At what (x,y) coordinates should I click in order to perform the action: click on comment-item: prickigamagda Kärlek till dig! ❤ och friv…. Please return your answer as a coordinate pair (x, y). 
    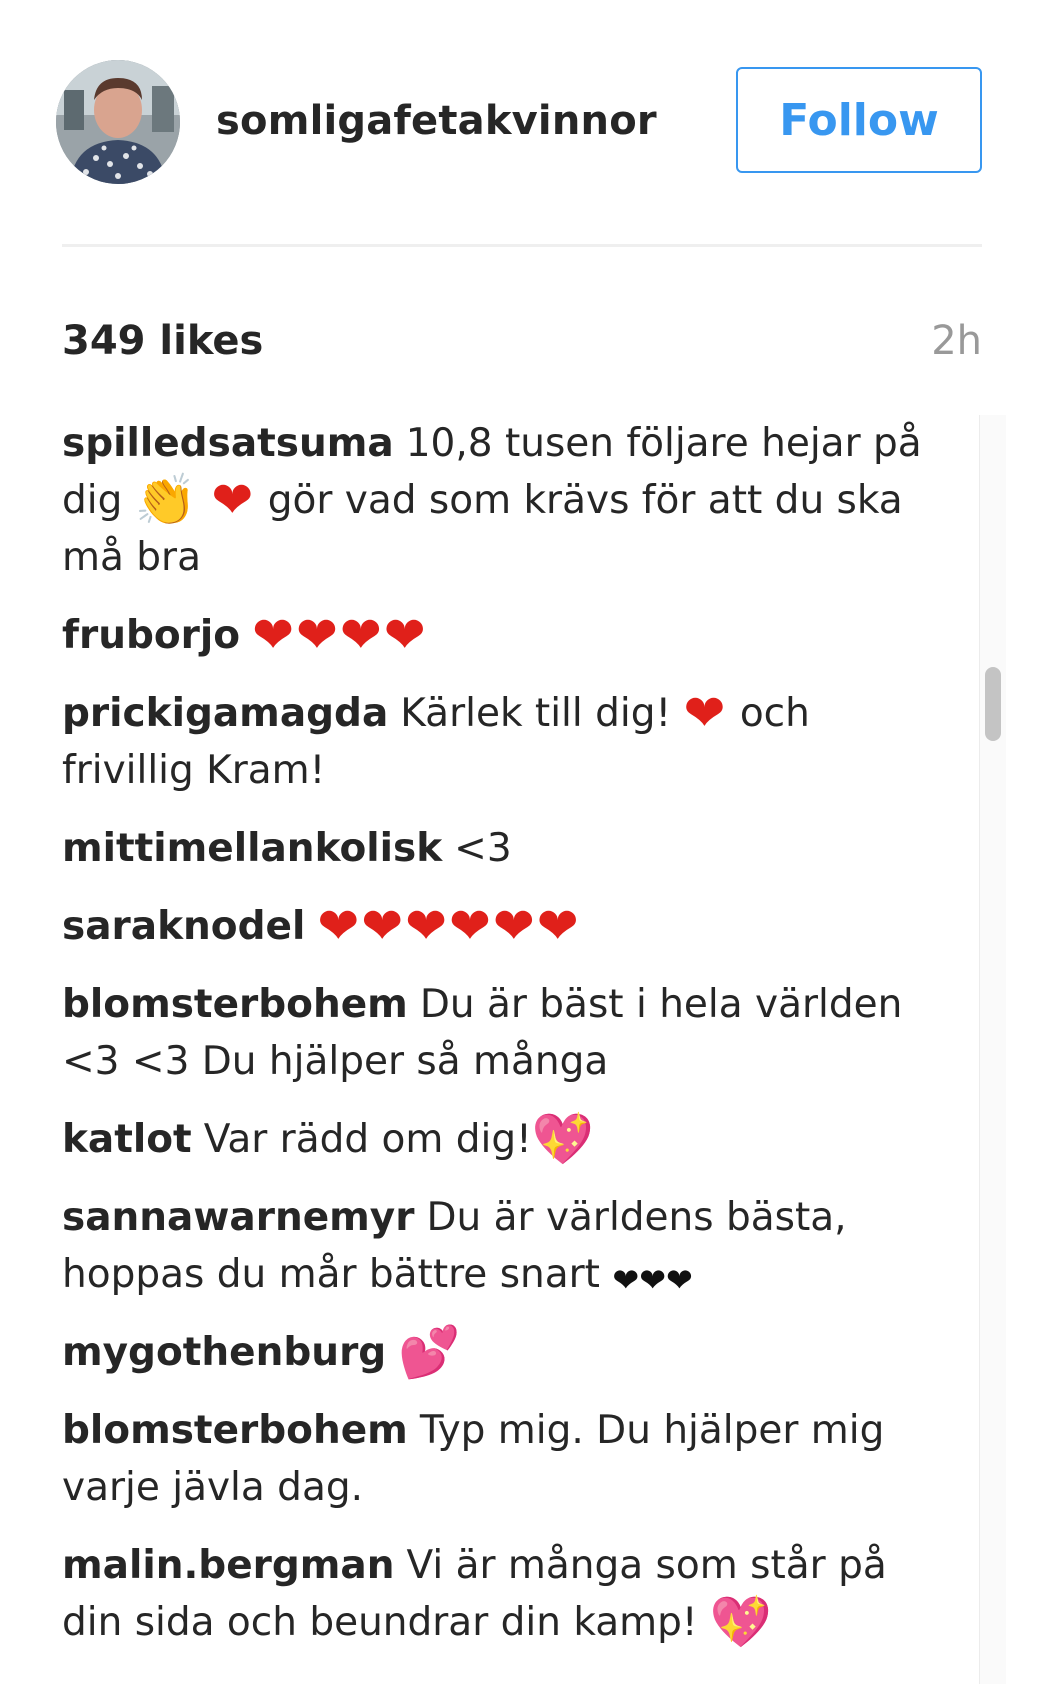
    Looking at the image, I should click on (502, 742).